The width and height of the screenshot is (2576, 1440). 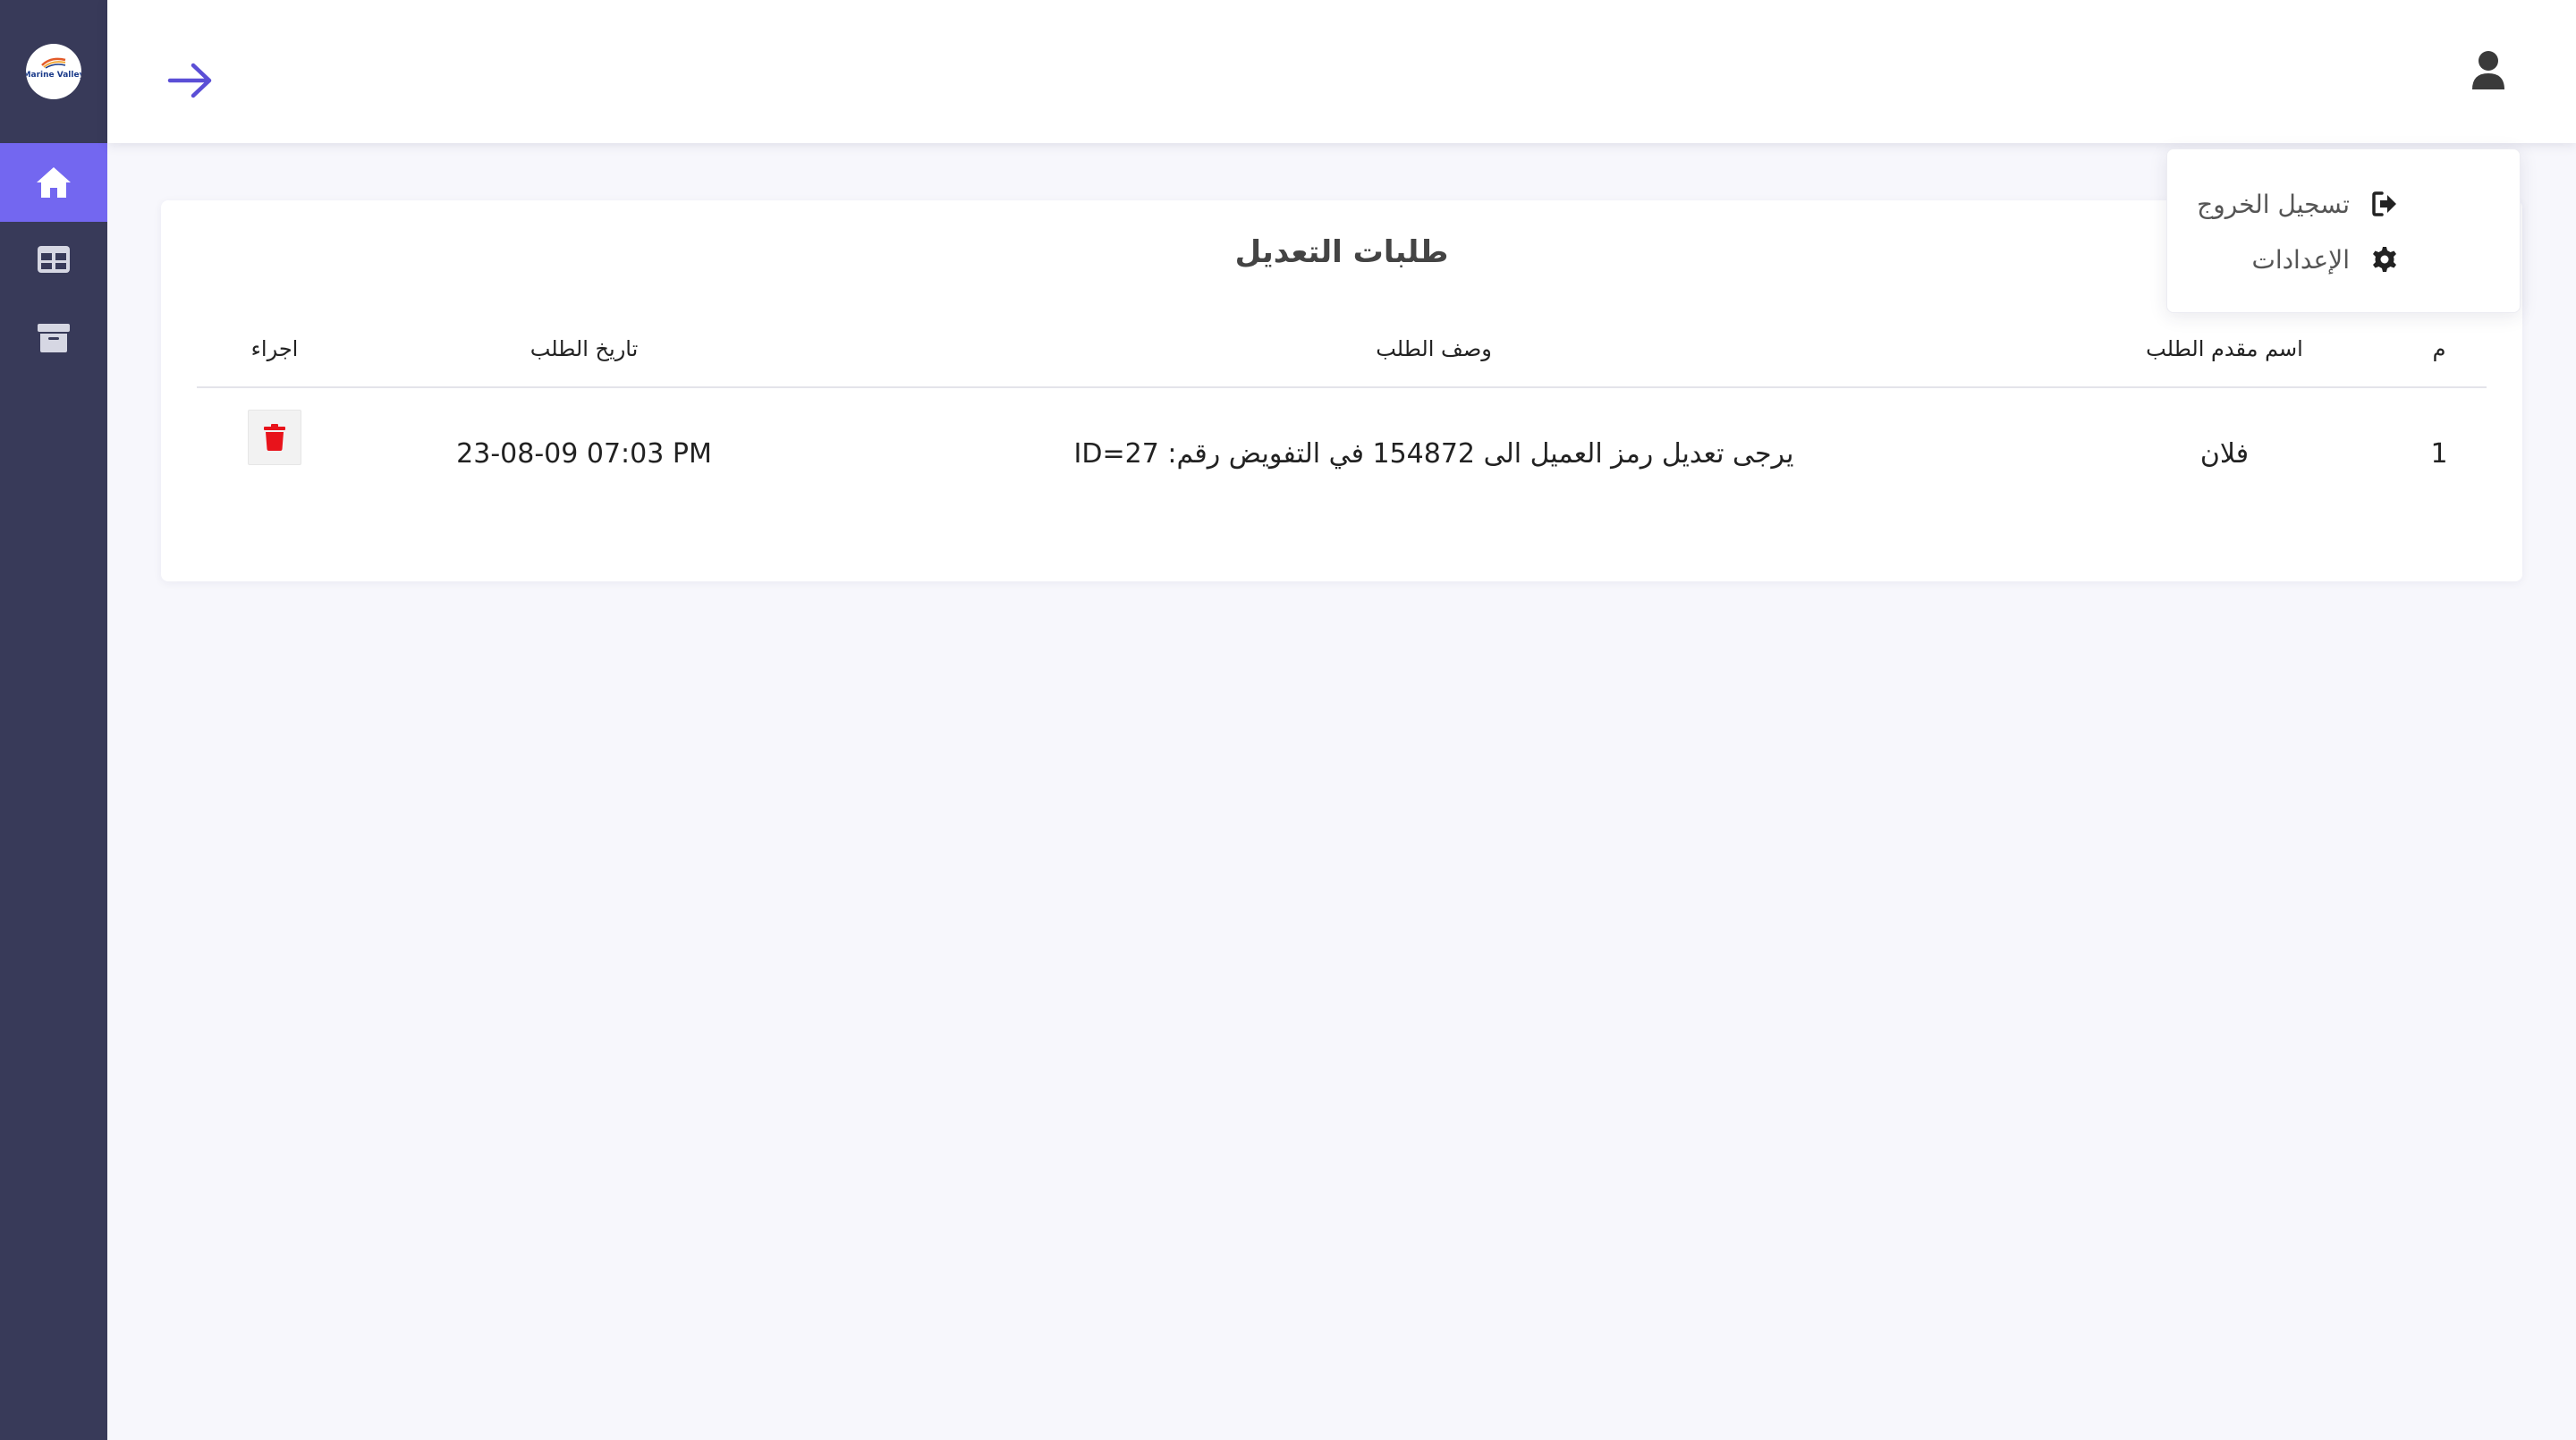 What do you see at coordinates (2439, 454) in the screenshot?
I see `row-index: 1` at bounding box center [2439, 454].